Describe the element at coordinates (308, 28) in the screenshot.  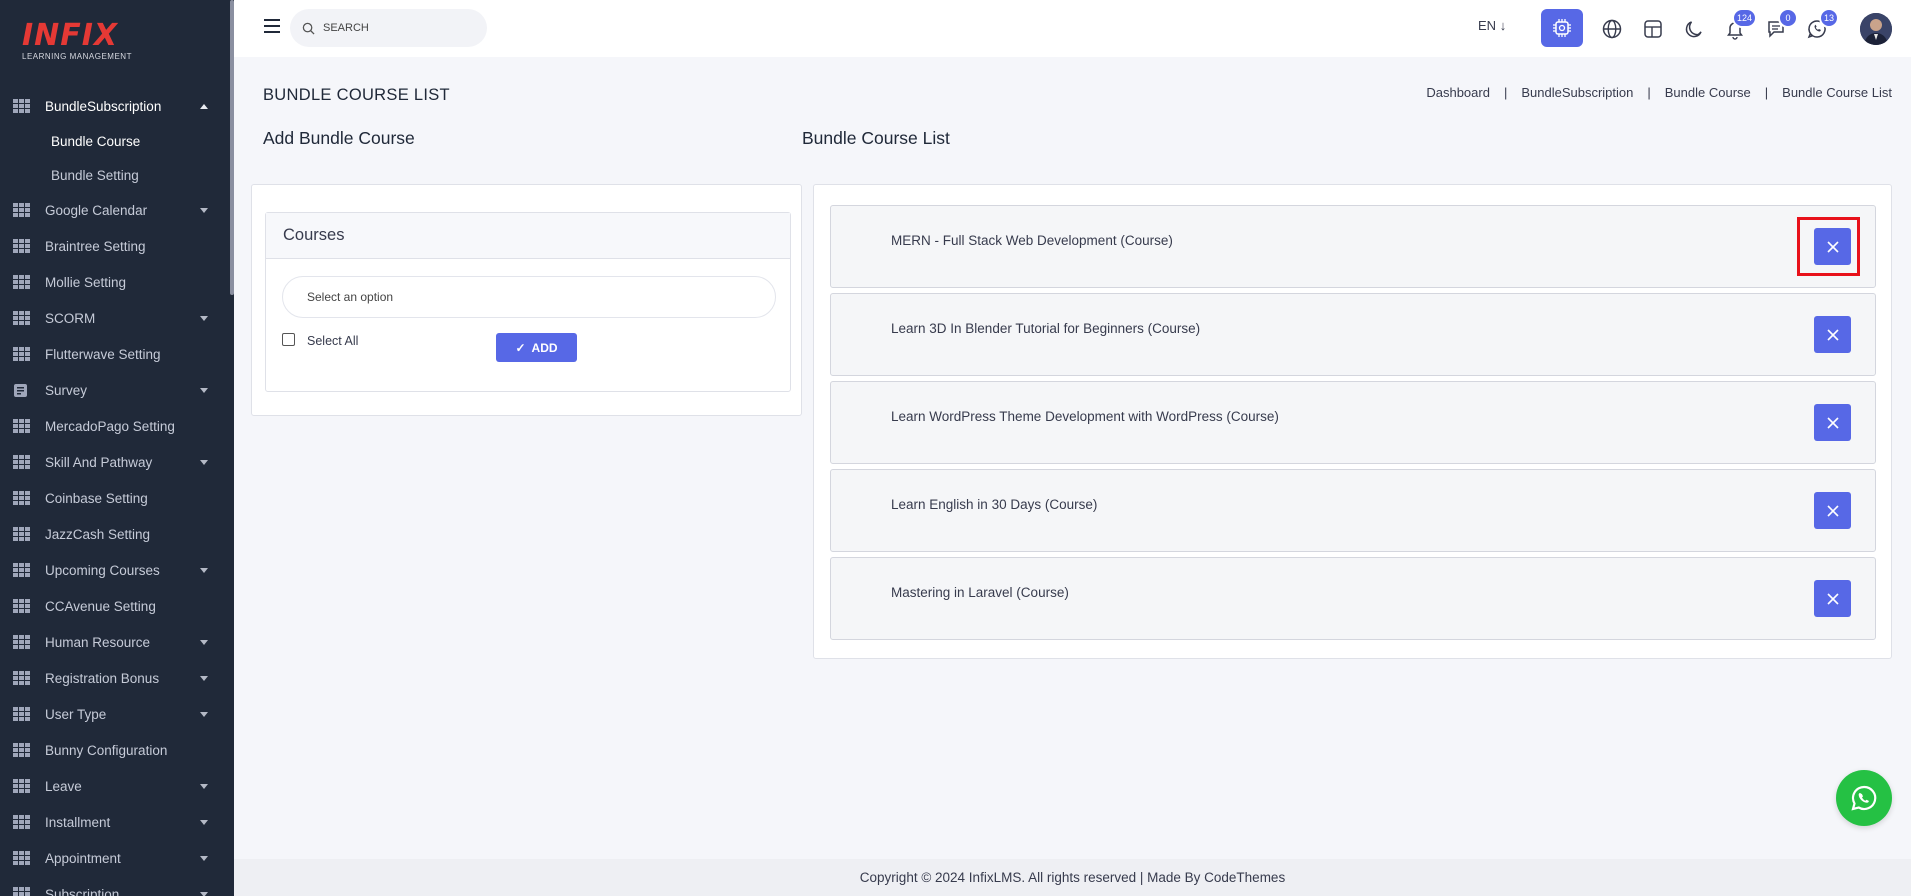
I see `search-icon` at that location.